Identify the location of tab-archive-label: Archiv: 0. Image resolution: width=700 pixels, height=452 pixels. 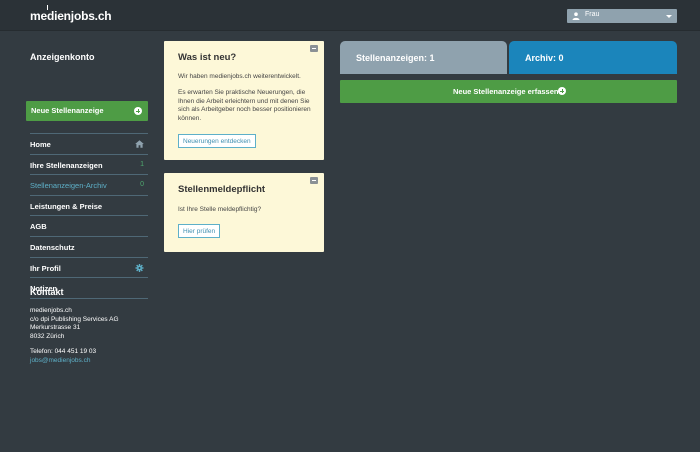
(544, 58).